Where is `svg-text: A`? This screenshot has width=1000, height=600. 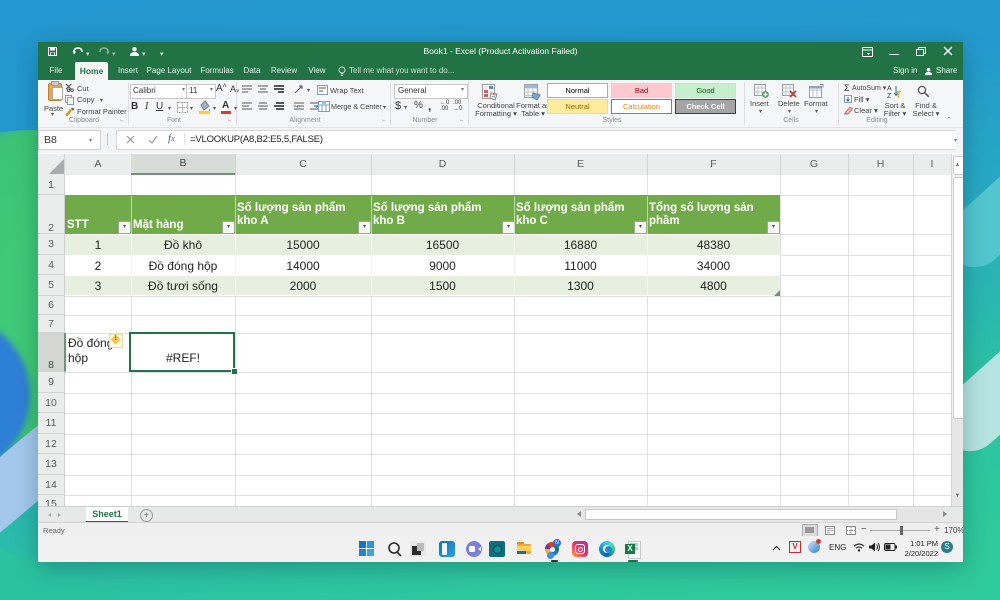
svg-text: A is located at coordinates (889, 89).